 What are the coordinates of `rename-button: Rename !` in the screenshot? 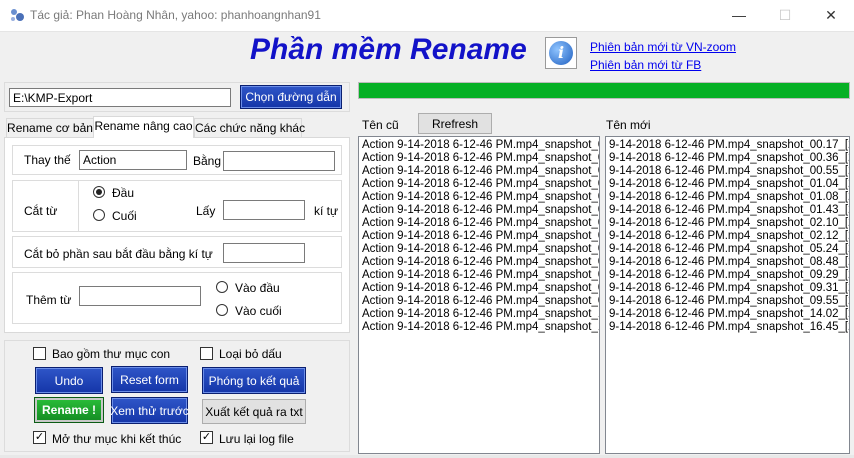 It's located at (69, 410).